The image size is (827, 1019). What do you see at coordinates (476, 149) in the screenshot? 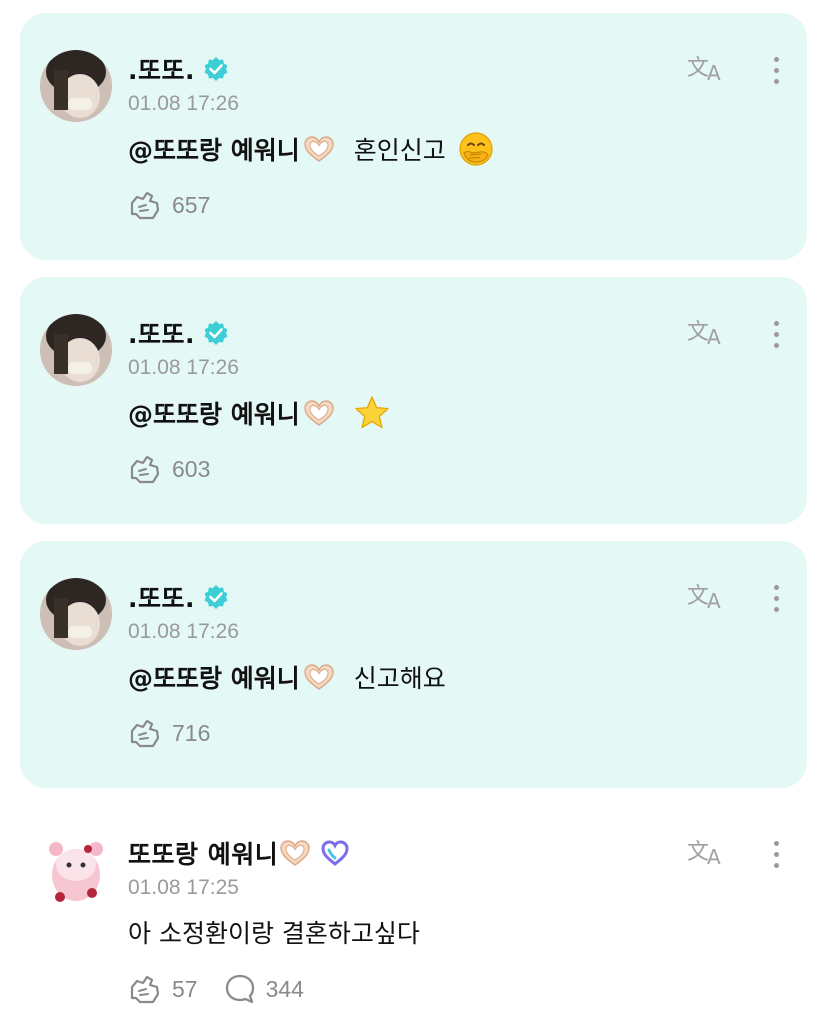
I see `face-with-hand-over-mouth-icon` at bounding box center [476, 149].